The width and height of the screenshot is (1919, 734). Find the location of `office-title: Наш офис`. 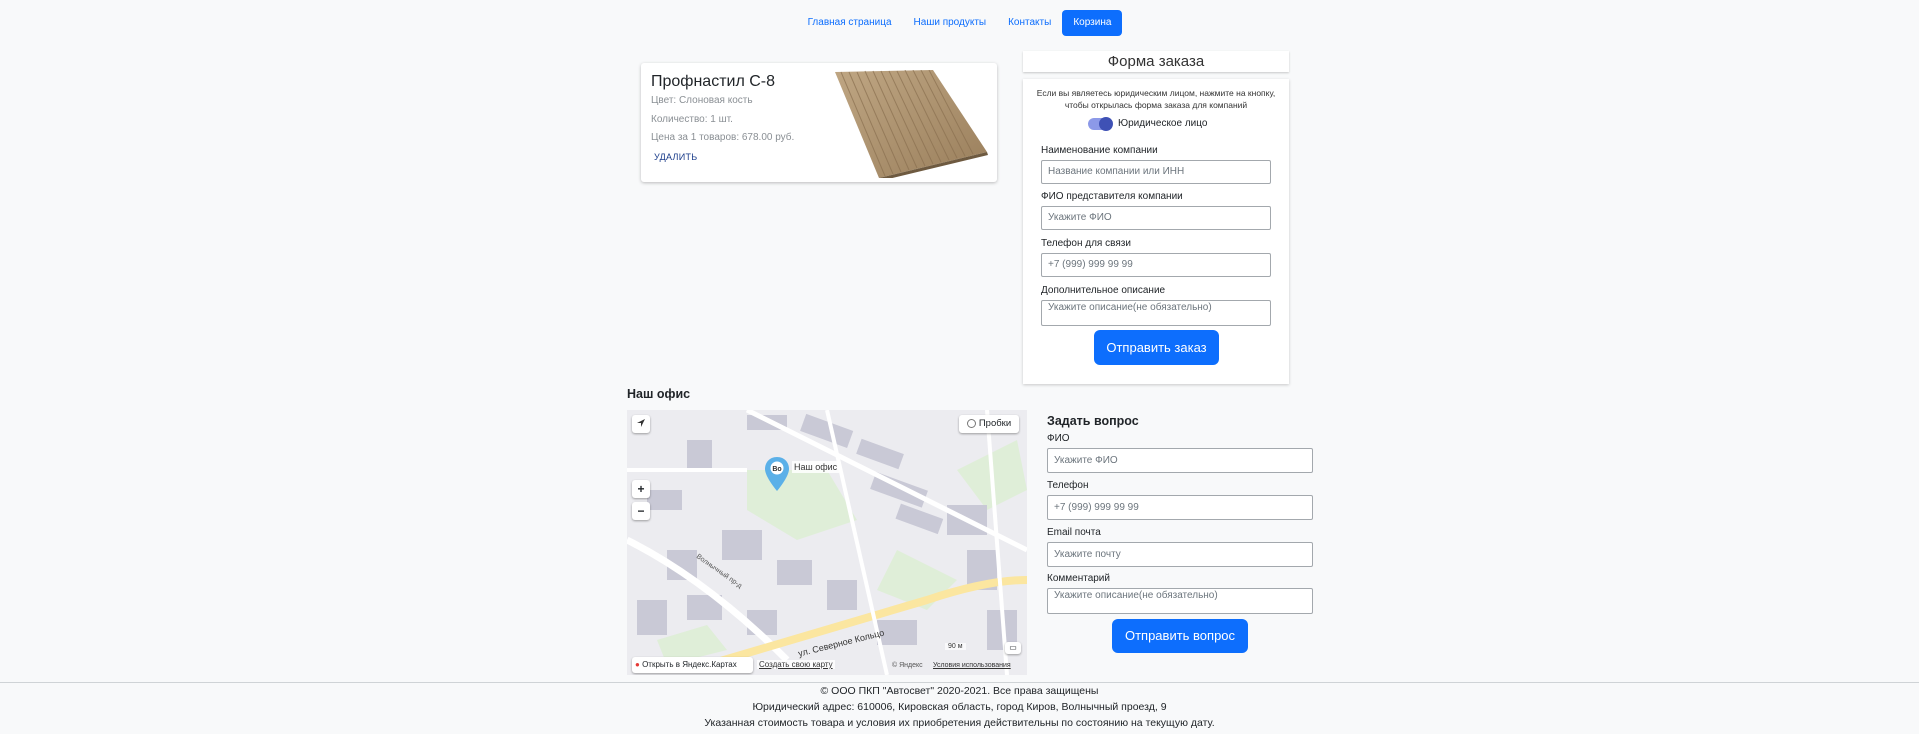

office-title: Наш офис is located at coordinates (659, 394).